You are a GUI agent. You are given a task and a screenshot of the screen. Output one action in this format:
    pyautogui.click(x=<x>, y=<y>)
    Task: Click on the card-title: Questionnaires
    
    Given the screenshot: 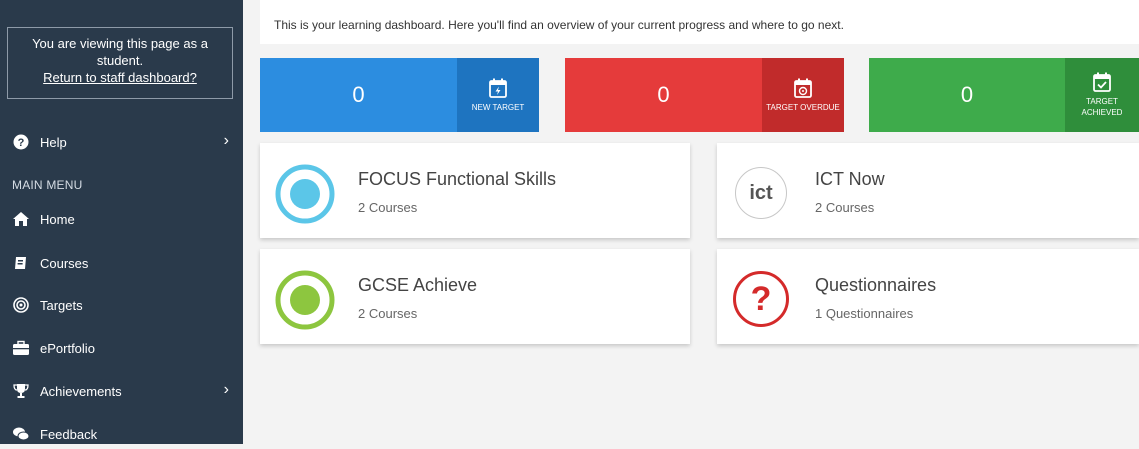 What is the action you would take?
    pyautogui.click(x=876, y=285)
    